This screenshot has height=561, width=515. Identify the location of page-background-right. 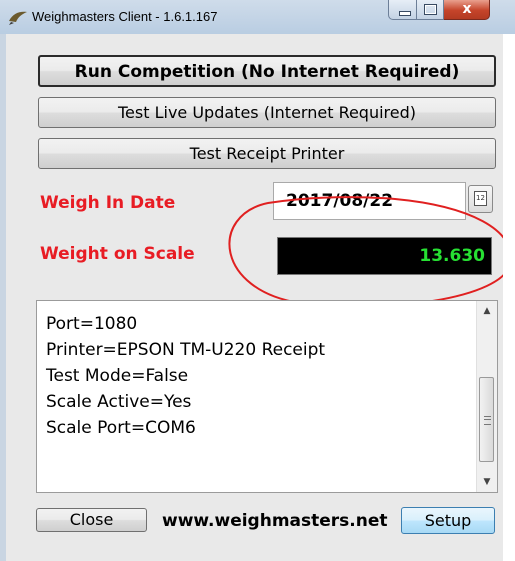
(509, 297).